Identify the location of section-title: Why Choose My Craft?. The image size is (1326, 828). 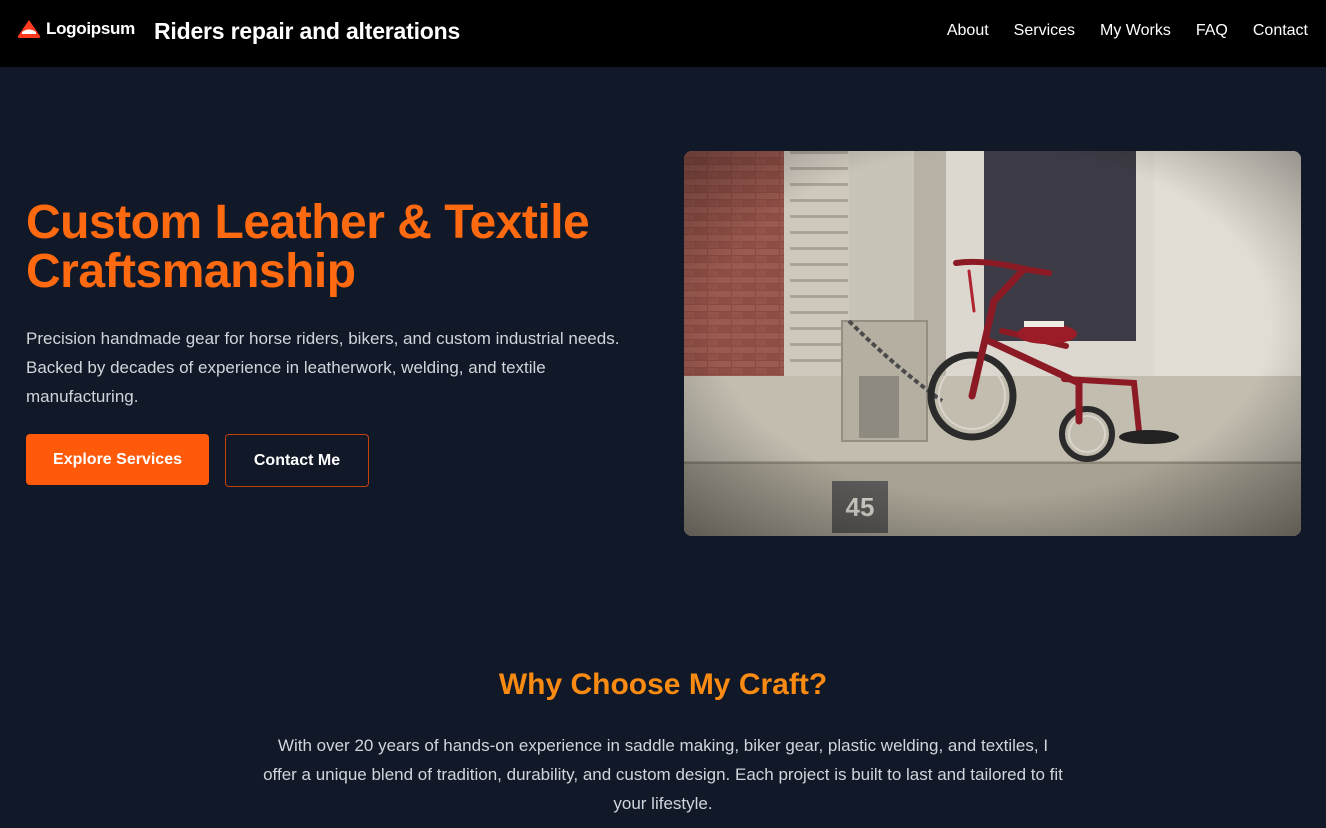
(663, 684).